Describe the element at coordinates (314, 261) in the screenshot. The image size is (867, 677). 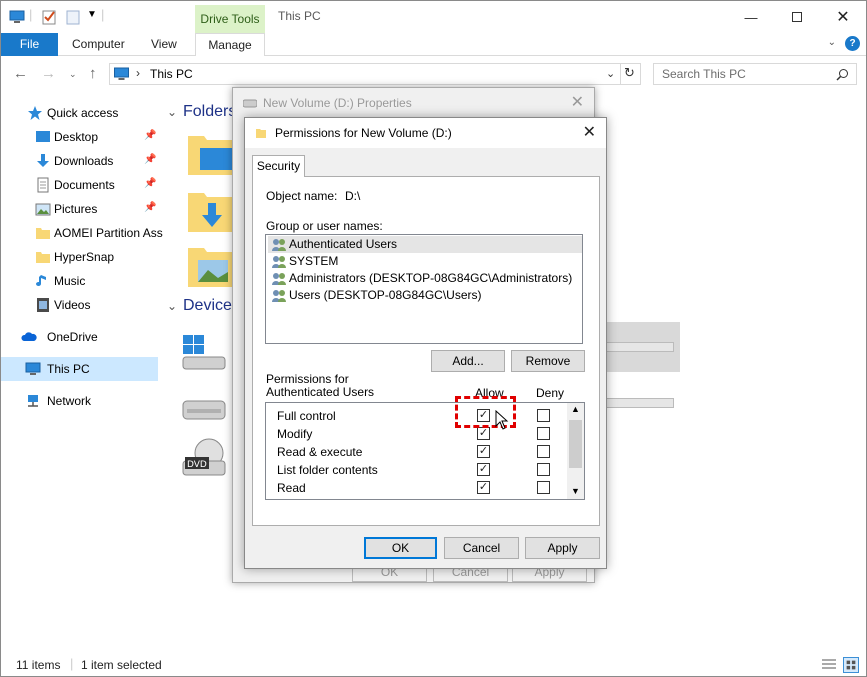
I see `list-item-label: SYSTEM` at that location.